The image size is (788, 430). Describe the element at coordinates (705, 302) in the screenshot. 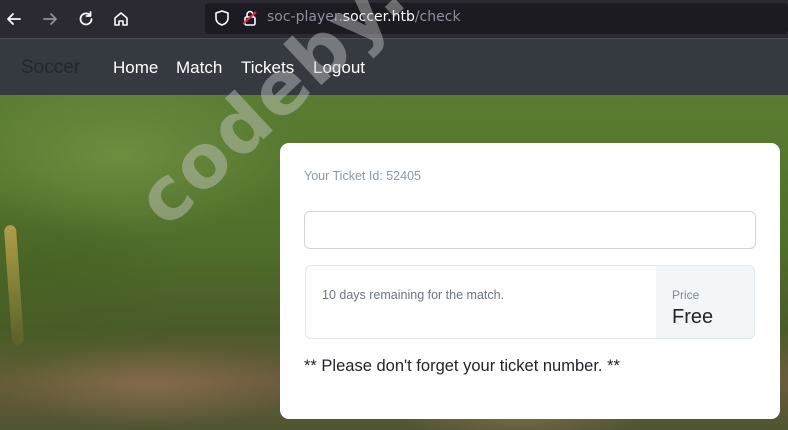

I see `price-cell: Price Free` at that location.